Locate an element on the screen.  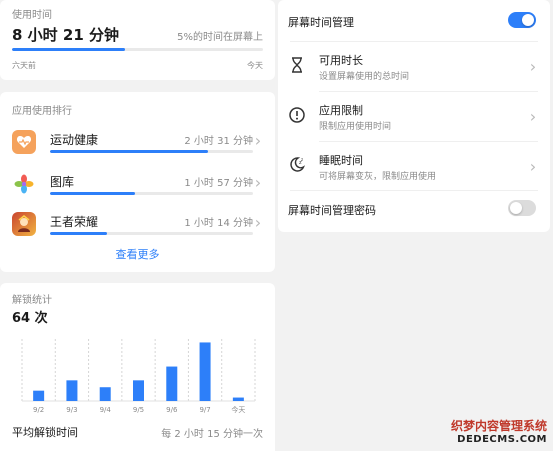
screen-time-password-toggle is located at coordinates (522, 208).